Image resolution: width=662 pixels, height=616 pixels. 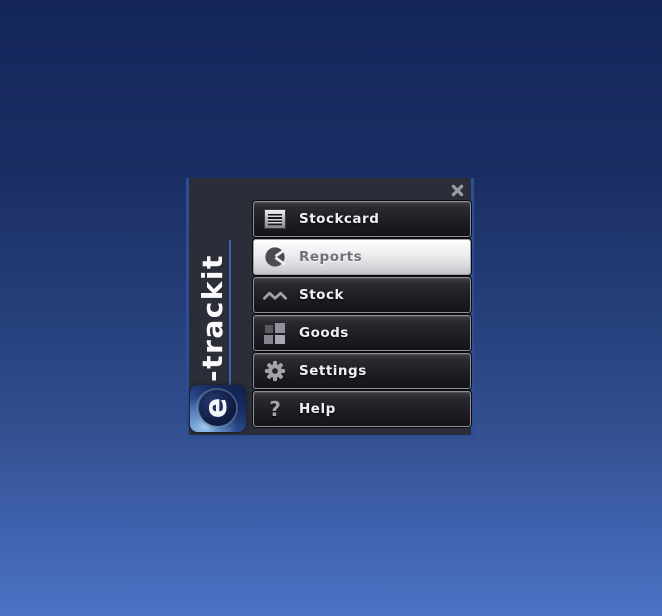 I want to click on menu-item-label: Goods, so click(x=324, y=333).